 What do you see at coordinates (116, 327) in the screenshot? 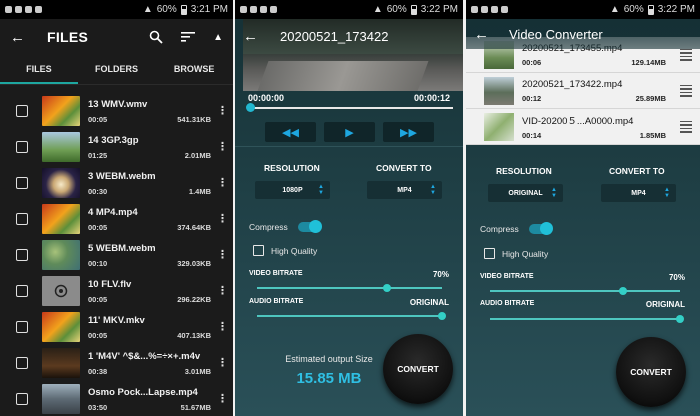
I see `file-row: 11' MKV.mkv 00:05 407.13KB ⋮` at bounding box center [116, 327].